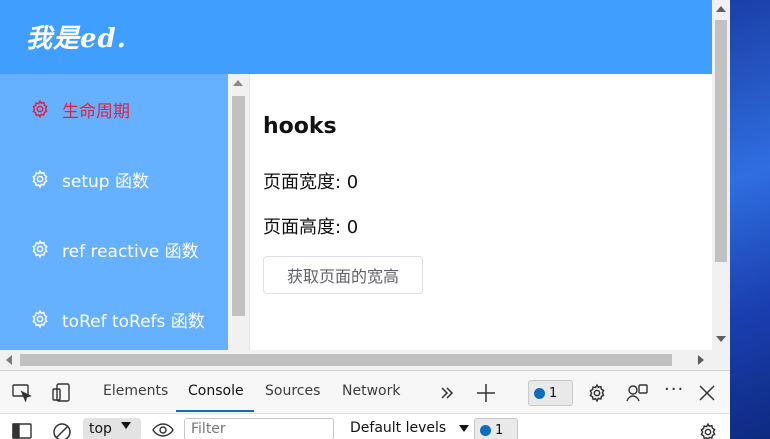 Image resolution: width=770 pixels, height=439 pixels. I want to click on sidebar-item-label: toRef toRefs 函数, so click(133, 321).